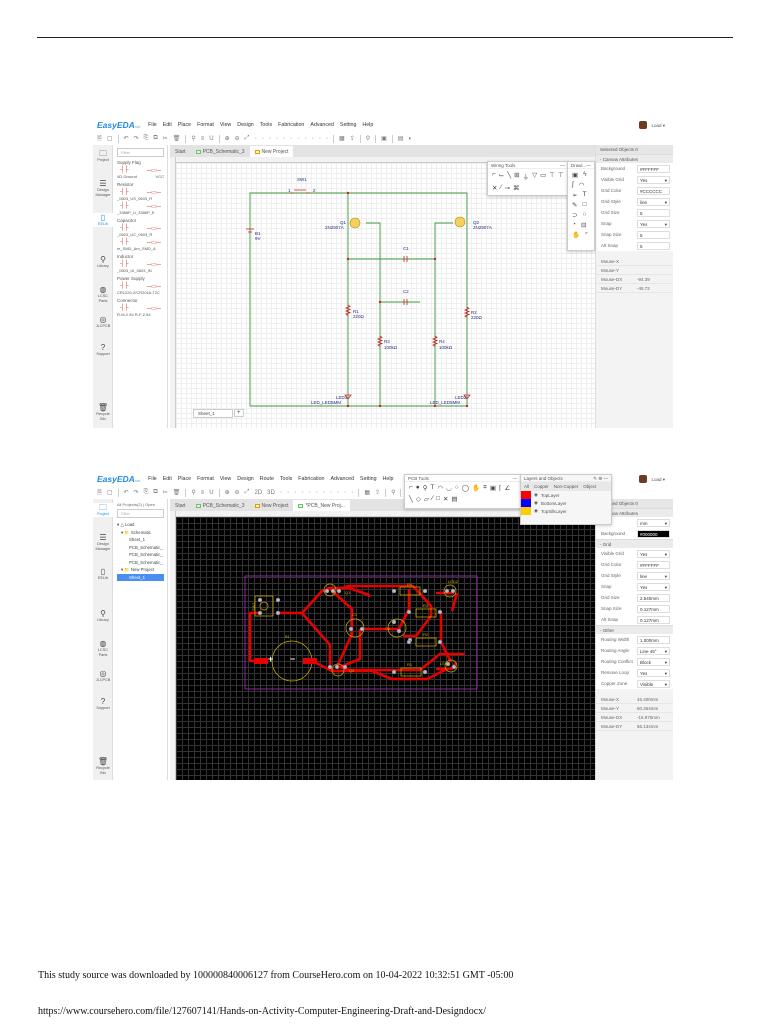  I want to click on led2-label: LED2, so click(453, 581).